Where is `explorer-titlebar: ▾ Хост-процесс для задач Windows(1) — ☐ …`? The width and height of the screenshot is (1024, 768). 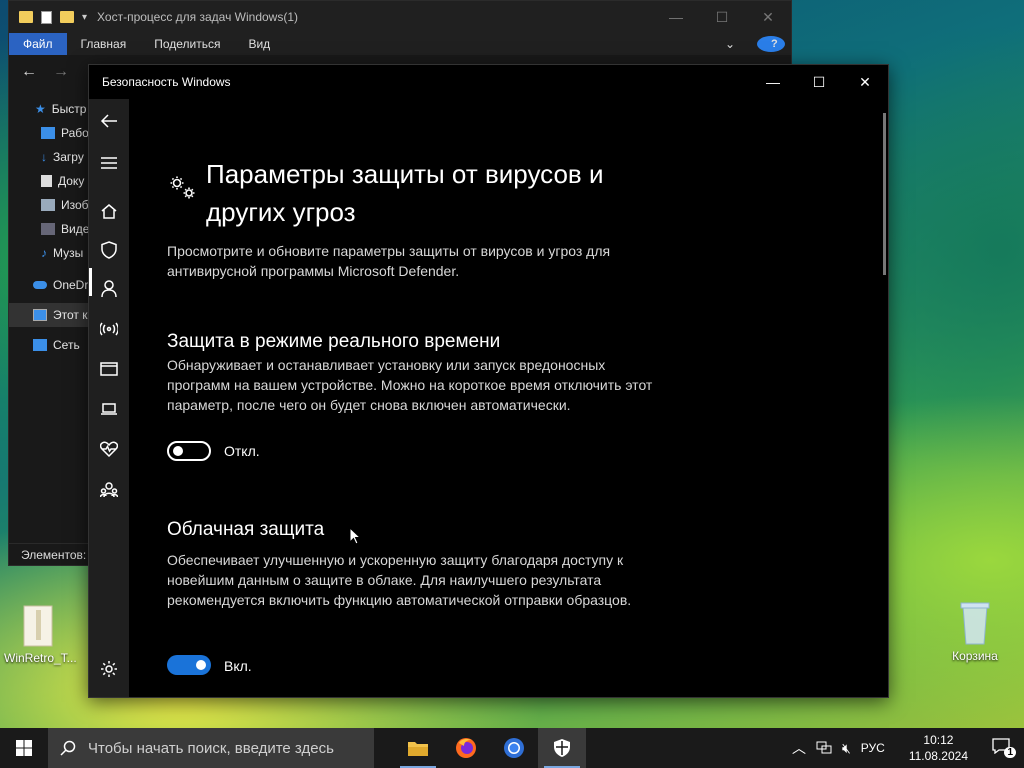
explorer-titlebar: ▾ Хост-процесс для задач Windows(1) — ☐ … is located at coordinates (400, 17).